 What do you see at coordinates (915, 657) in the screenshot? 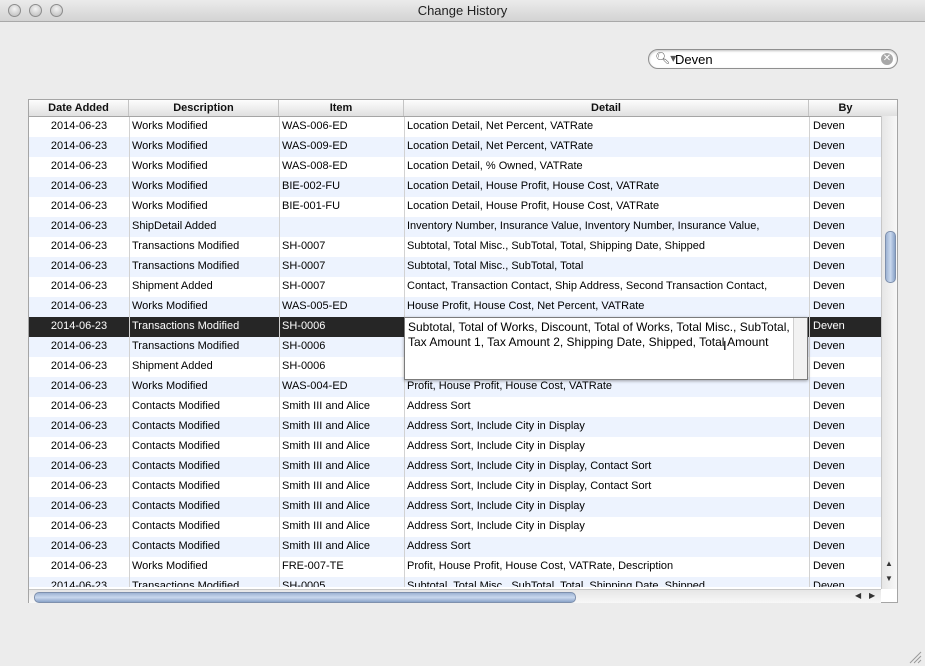
I see `resize-grip-icon` at bounding box center [915, 657].